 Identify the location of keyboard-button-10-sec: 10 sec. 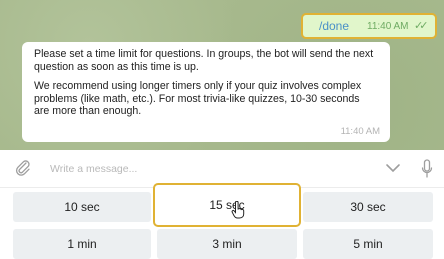
(82, 207).